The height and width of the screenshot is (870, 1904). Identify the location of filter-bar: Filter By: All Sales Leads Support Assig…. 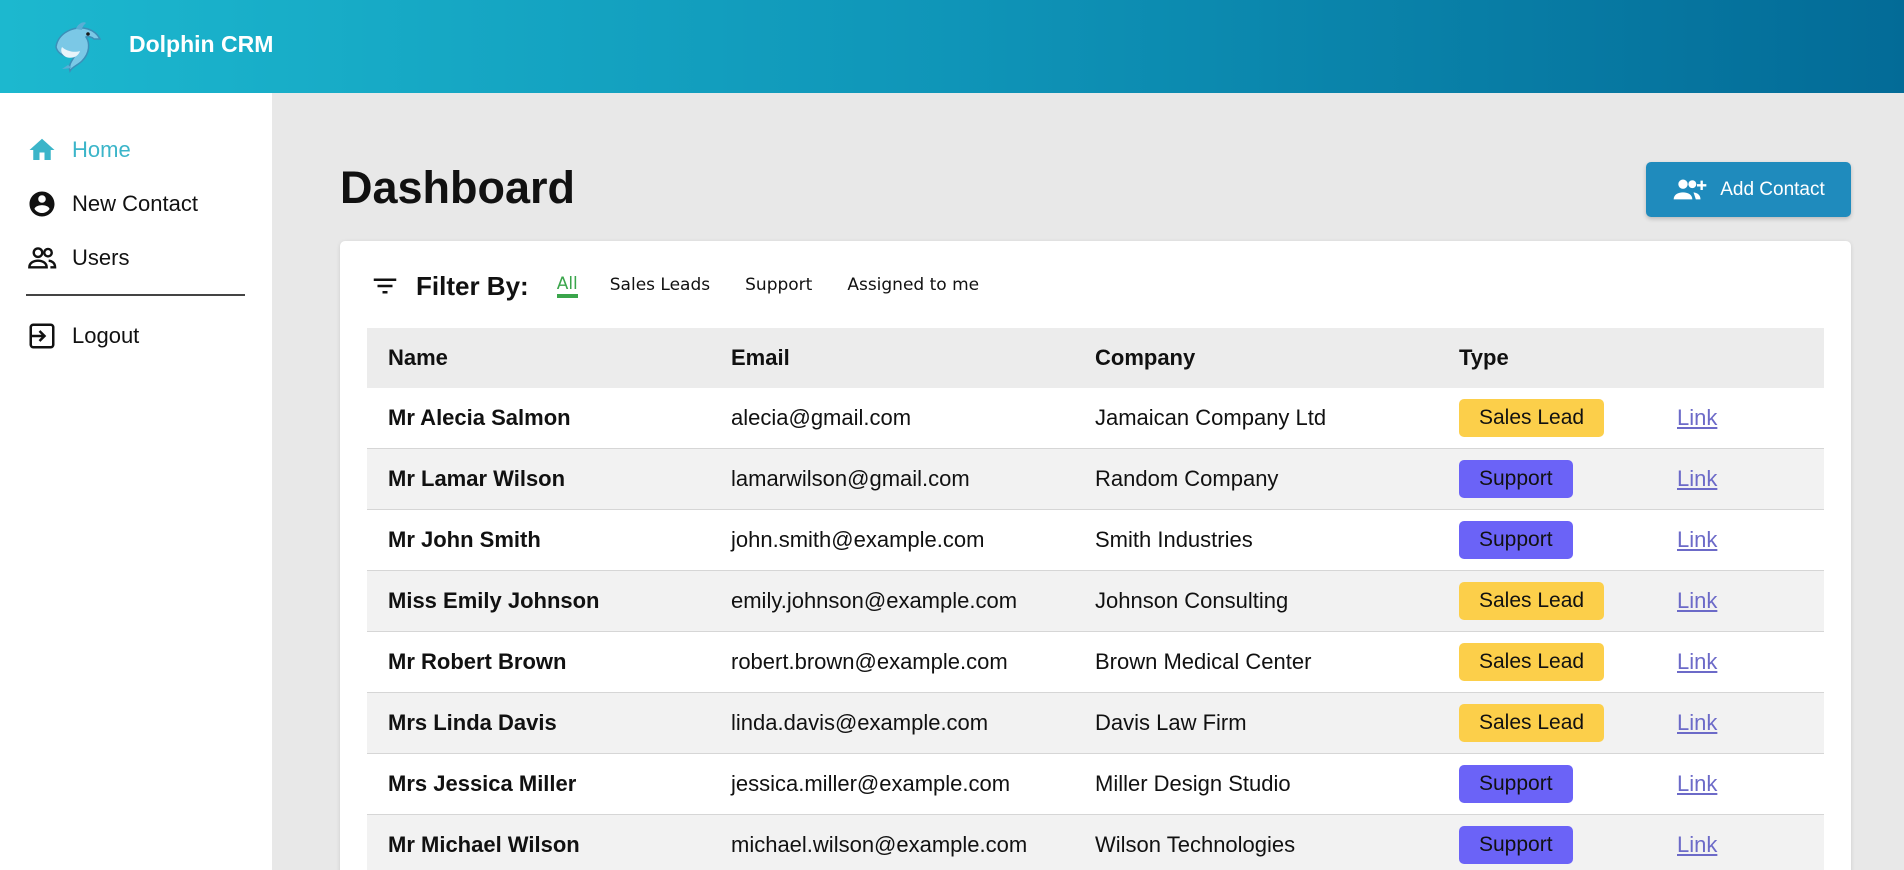
(692, 286).